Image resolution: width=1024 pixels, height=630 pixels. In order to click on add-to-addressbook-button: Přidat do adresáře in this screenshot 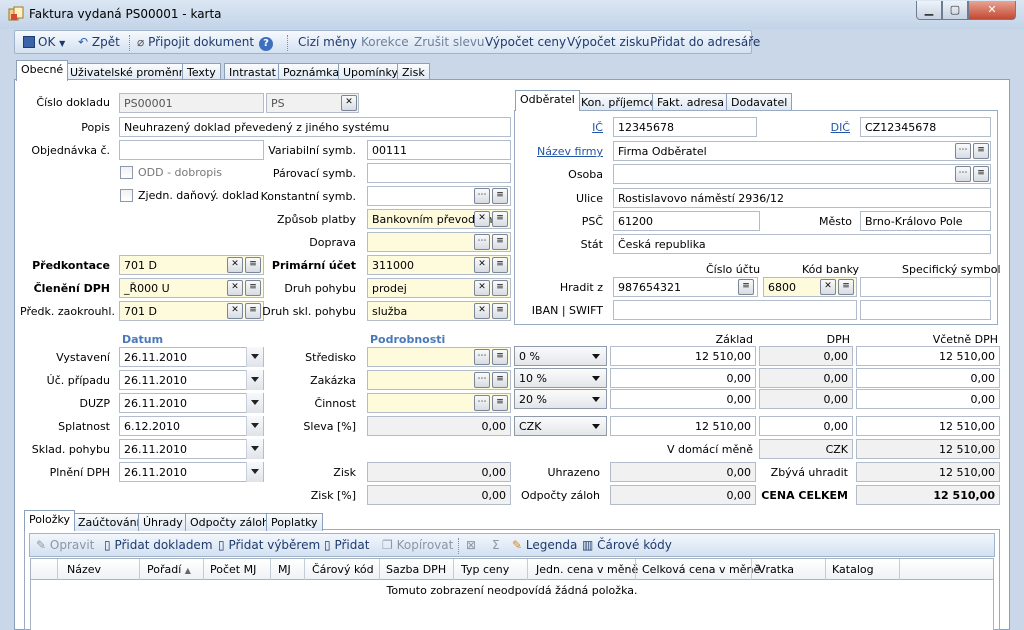, I will do `click(705, 42)`.